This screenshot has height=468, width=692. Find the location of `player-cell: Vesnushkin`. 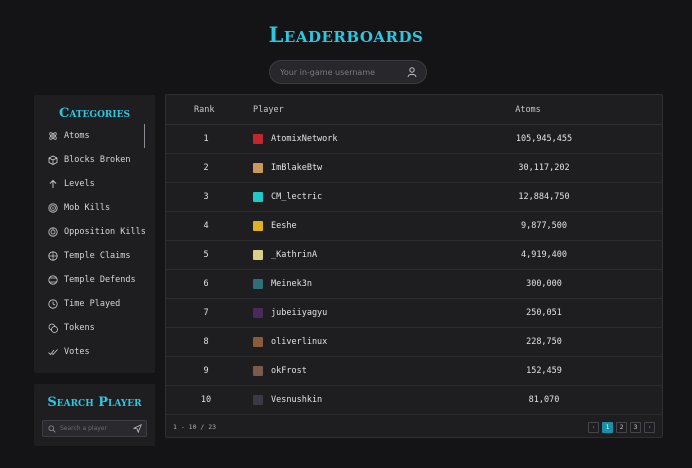

player-cell: Vesnushkin is located at coordinates (361, 400).